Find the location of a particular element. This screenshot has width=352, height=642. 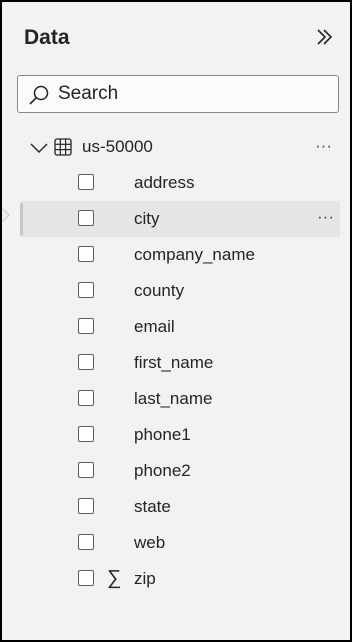

table-node: us-50000 ··· is located at coordinates (176, 148).